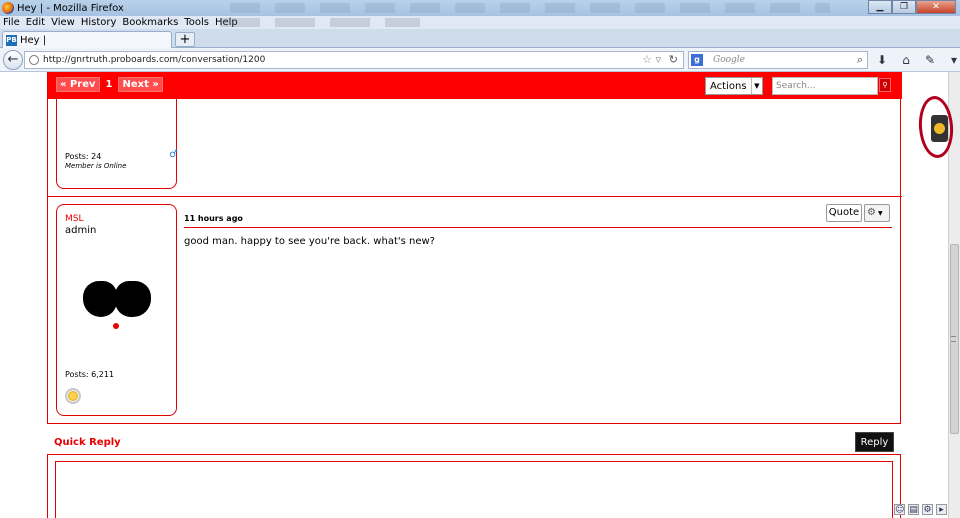 Image resolution: width=960 pixels, height=518 pixels. What do you see at coordinates (74, 219) in the screenshot?
I see `post-username: MSL` at bounding box center [74, 219].